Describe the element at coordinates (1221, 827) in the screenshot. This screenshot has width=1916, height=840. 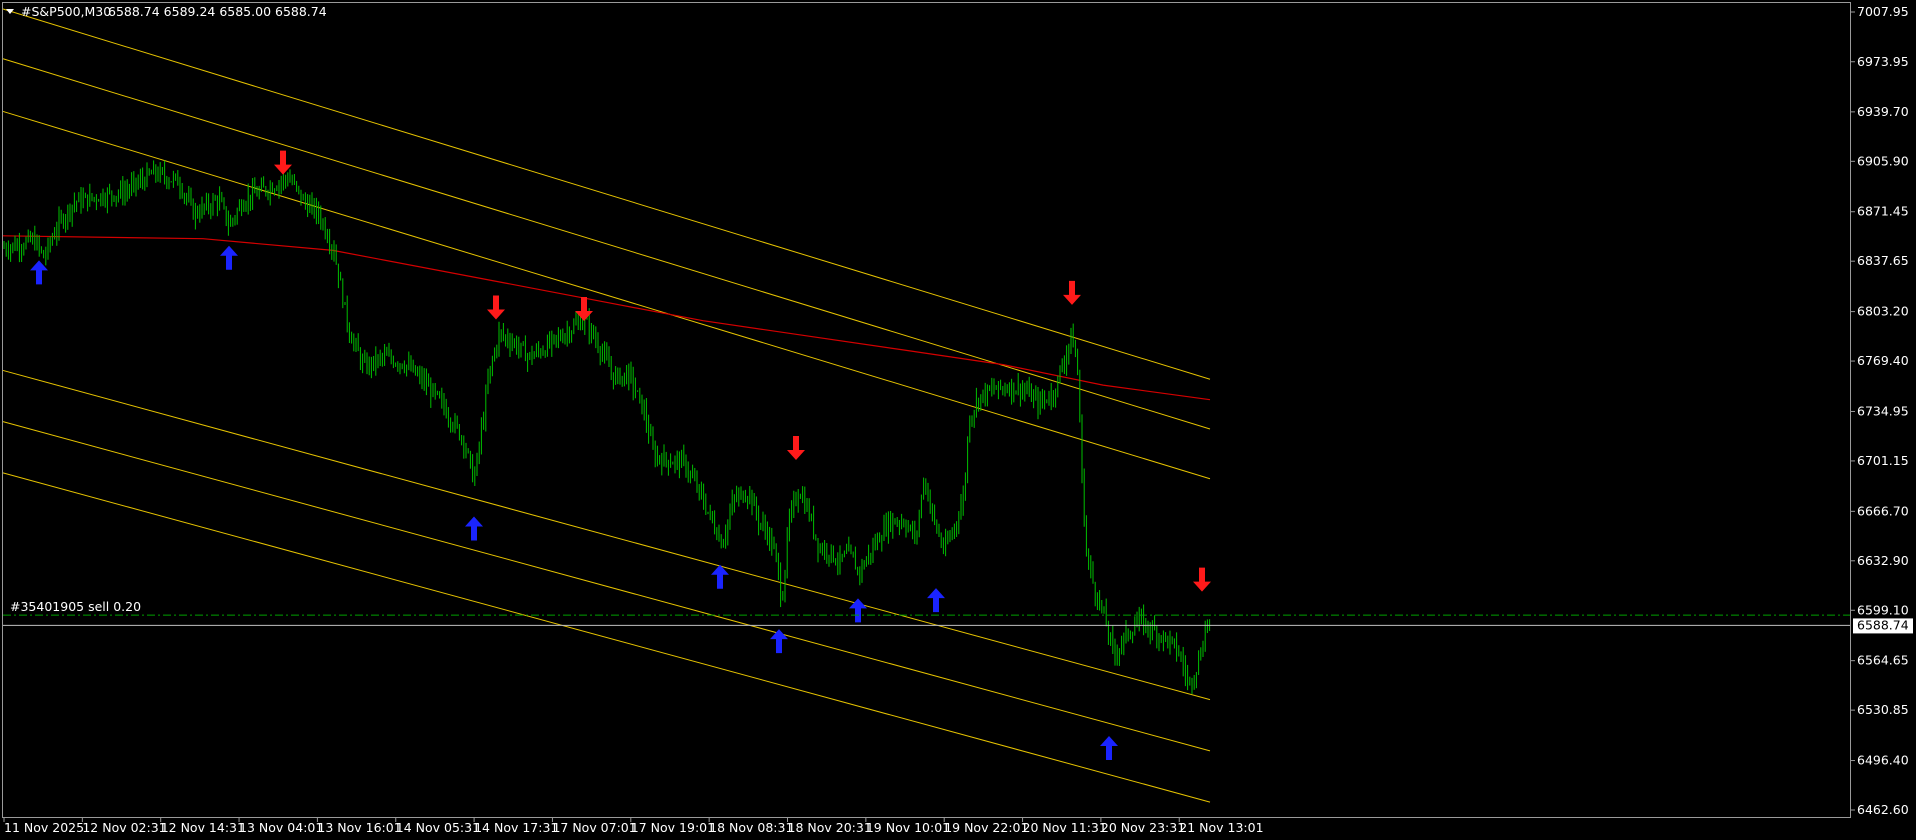
I see `time-tick-label: 21 Nov 13:01` at that location.